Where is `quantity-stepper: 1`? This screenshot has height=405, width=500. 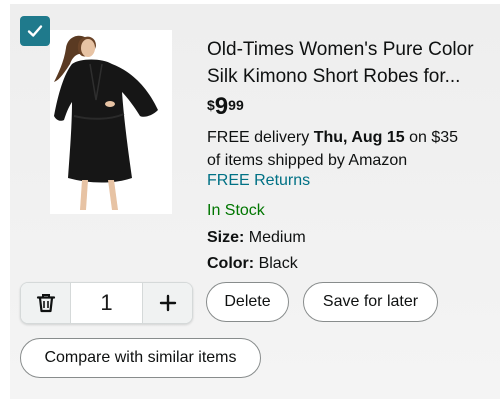
quantity-stepper: 1 is located at coordinates (106, 303).